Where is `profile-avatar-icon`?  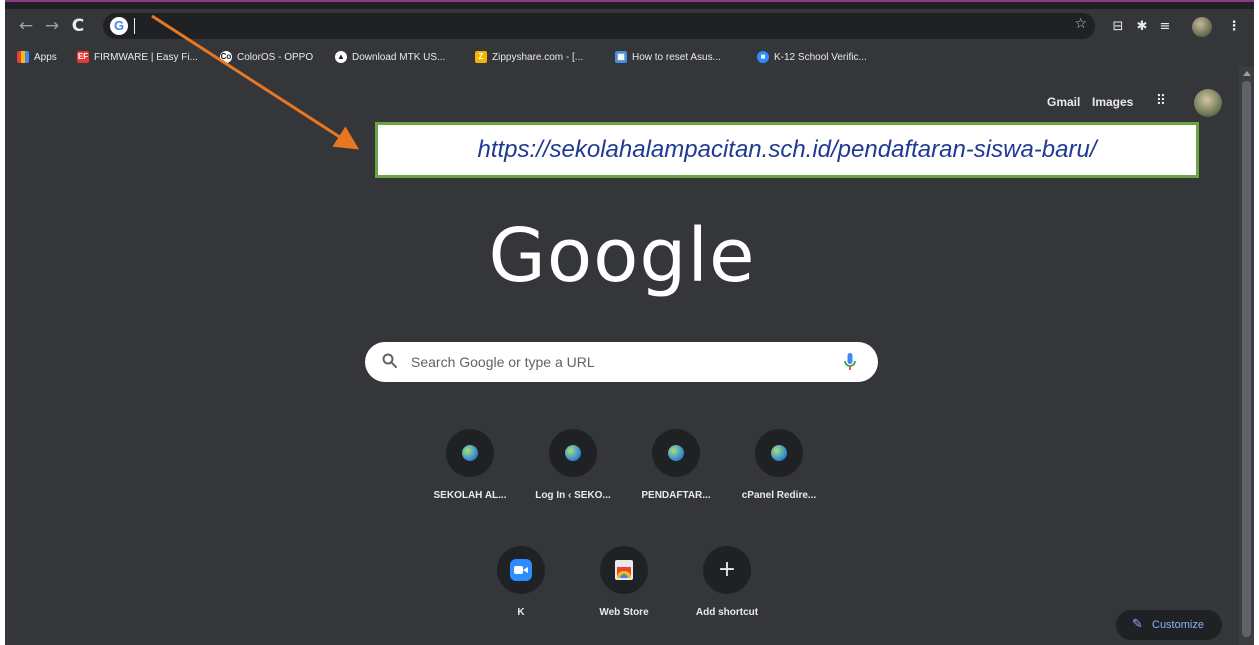
profile-avatar-icon is located at coordinates (1202, 27).